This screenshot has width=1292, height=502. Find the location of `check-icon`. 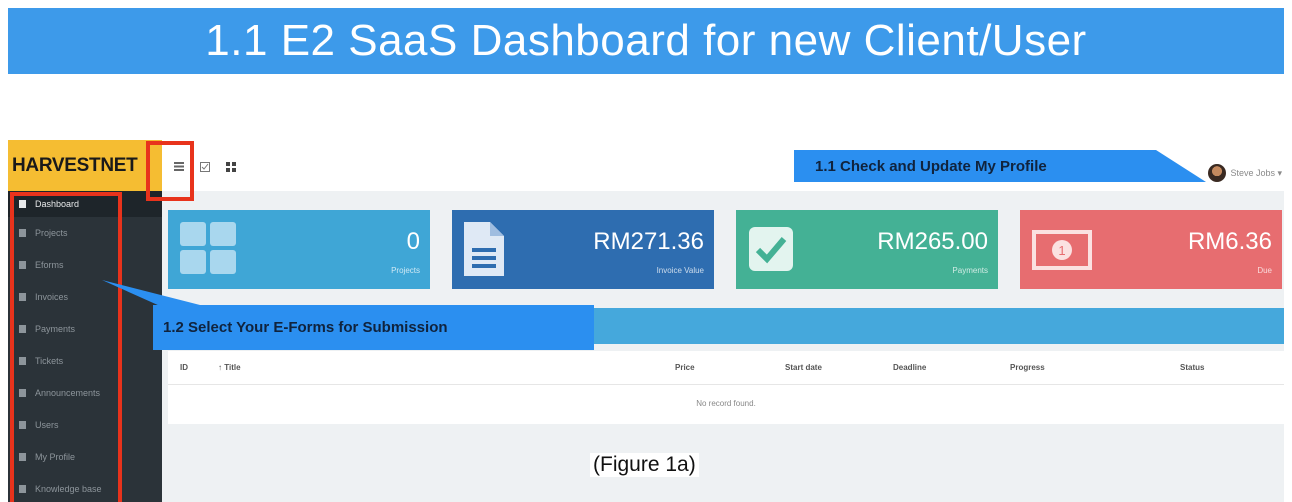

check-icon is located at coordinates (771, 251).